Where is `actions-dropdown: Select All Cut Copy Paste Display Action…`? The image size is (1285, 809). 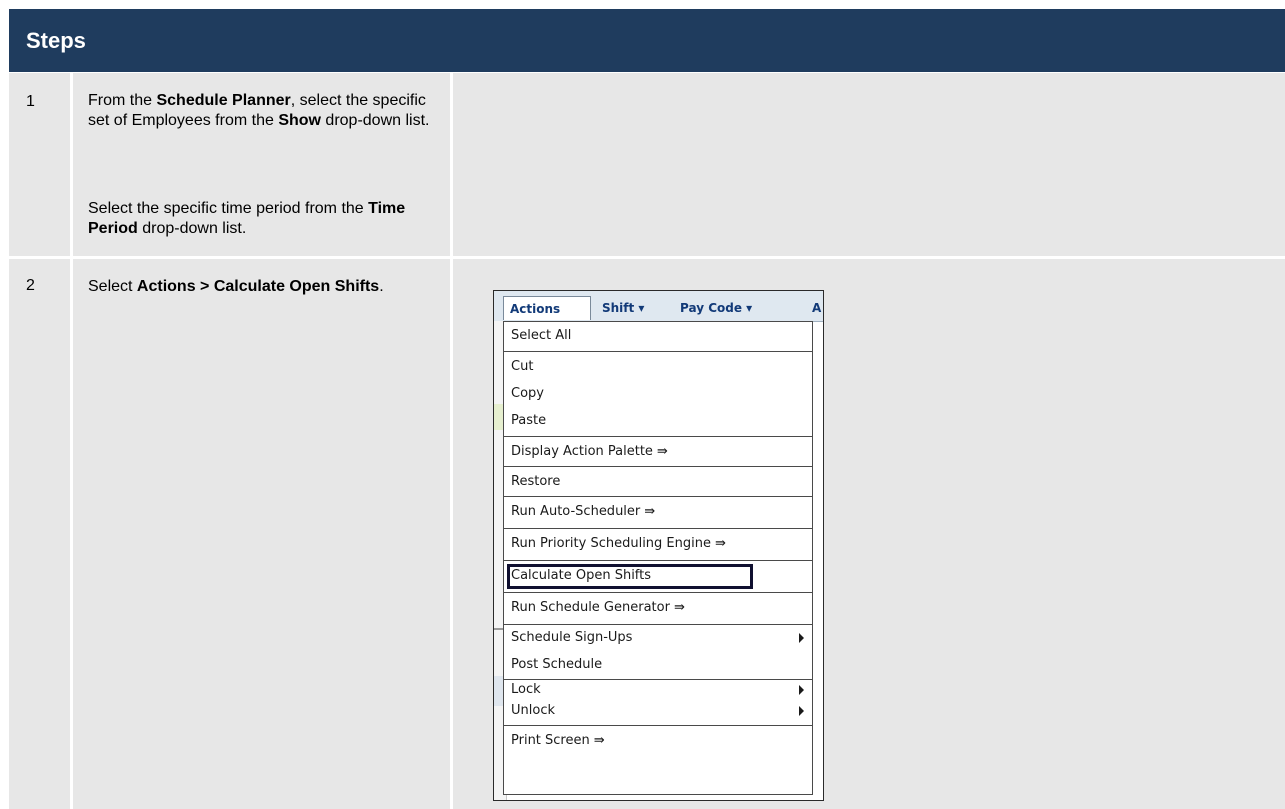
actions-dropdown: Select All Cut Copy Paste Display Action… is located at coordinates (658, 558).